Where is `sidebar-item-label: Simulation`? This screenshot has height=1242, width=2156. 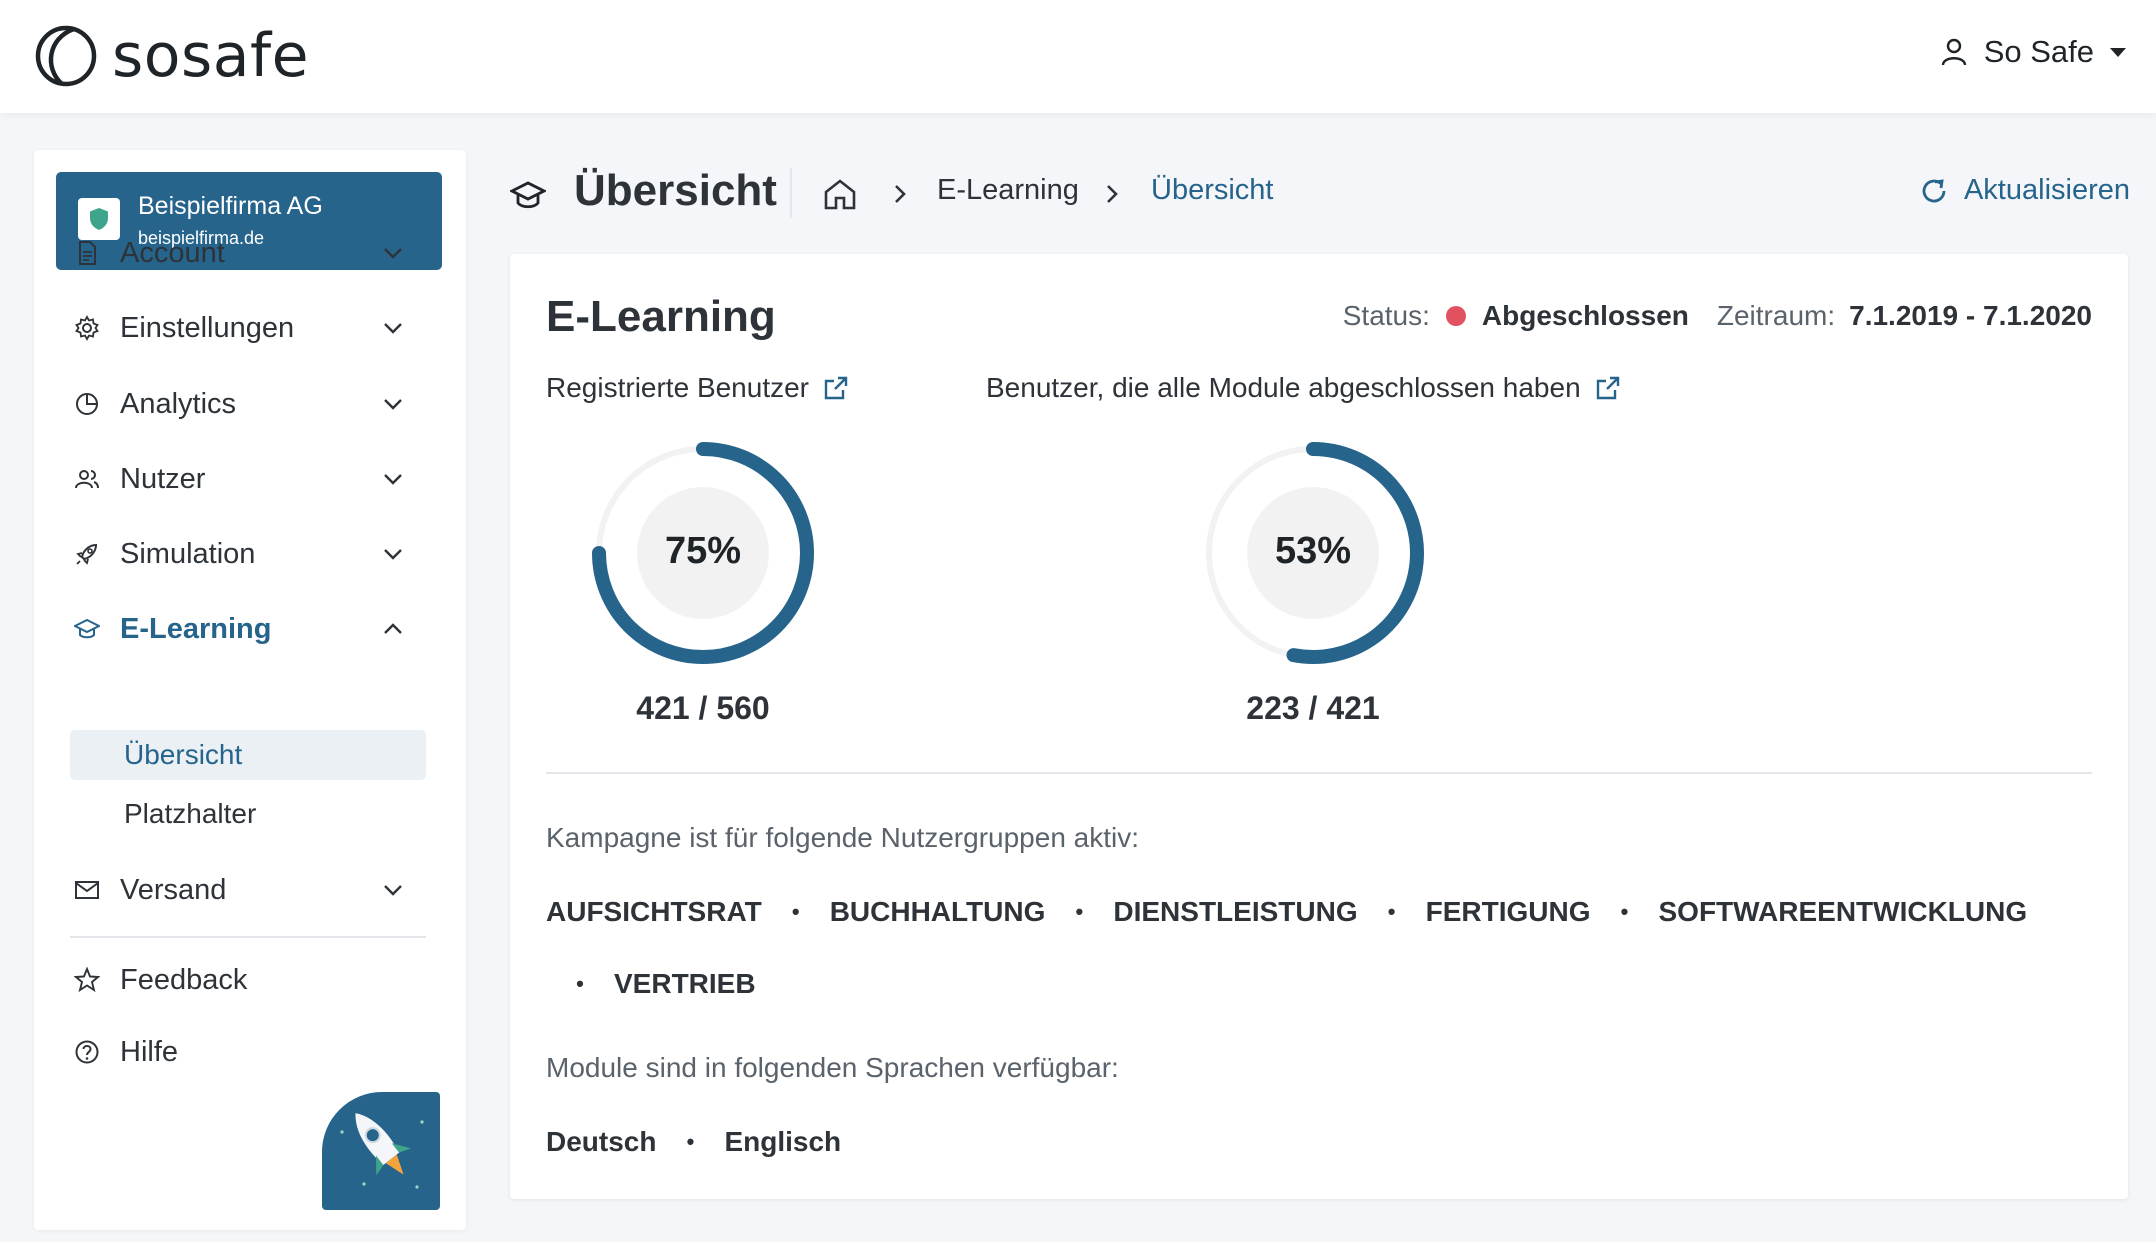 sidebar-item-label: Simulation is located at coordinates (188, 553).